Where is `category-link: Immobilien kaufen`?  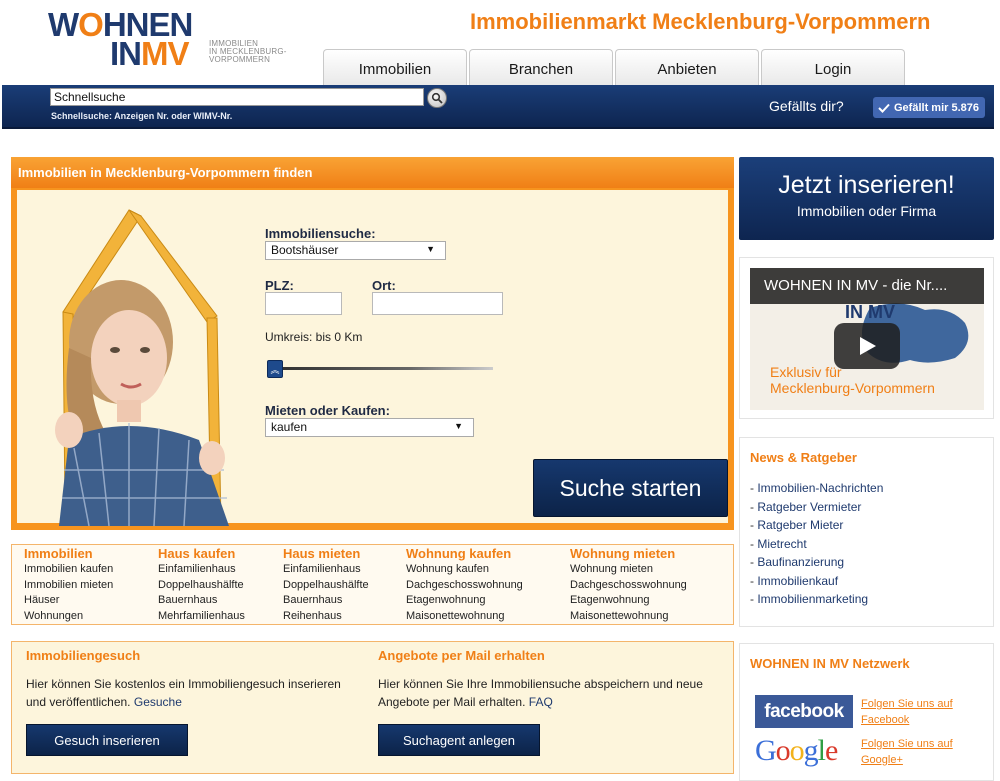 category-link: Immobilien kaufen is located at coordinates (68, 570).